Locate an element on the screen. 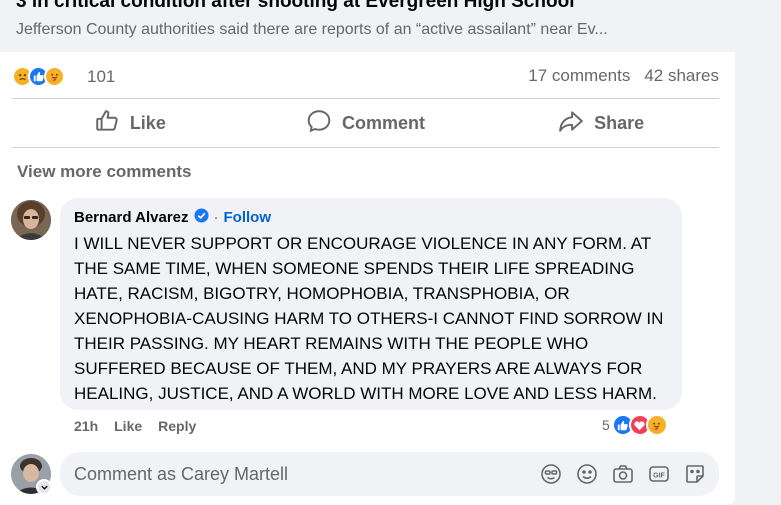 Image resolution: width=781 pixels, height=505 pixels. comment-input-placeholder: Comment as Carey Martell is located at coordinates (181, 473).